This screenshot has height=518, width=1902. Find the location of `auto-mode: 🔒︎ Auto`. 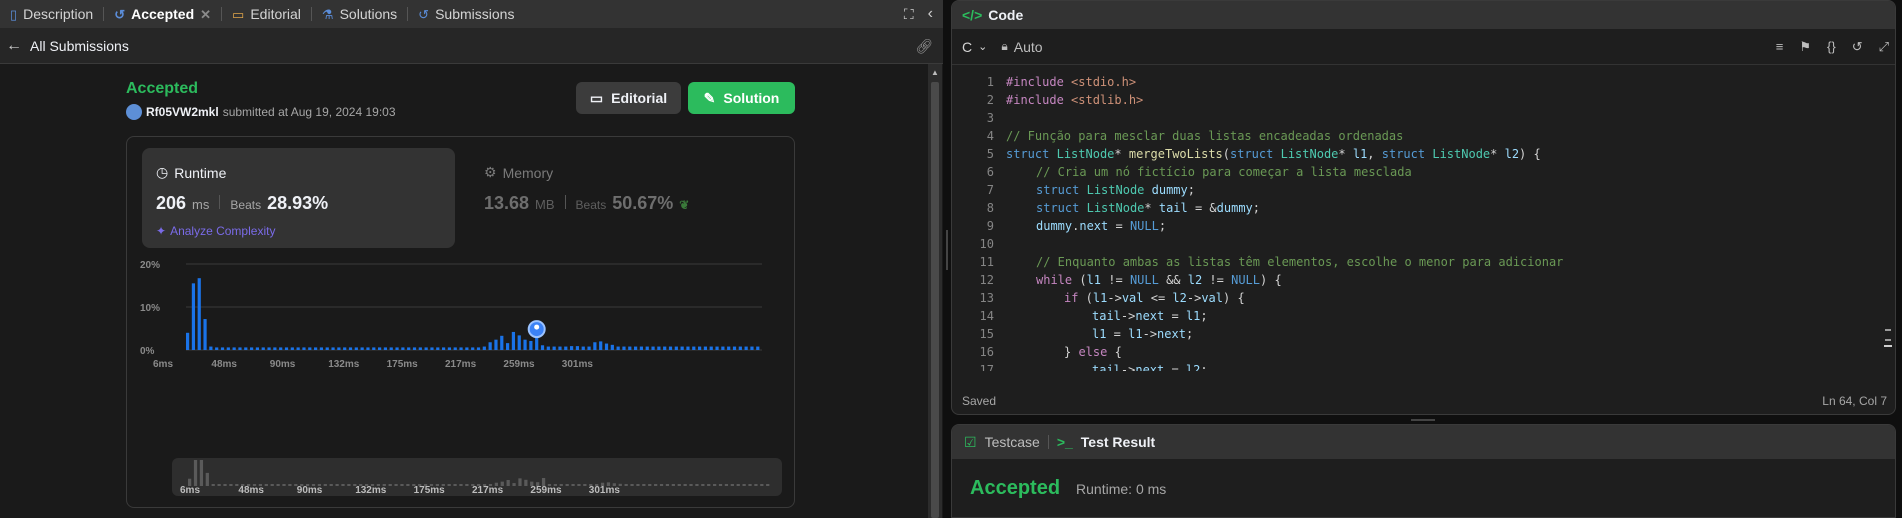

auto-mode: 🔒︎ Auto is located at coordinates (1021, 47).